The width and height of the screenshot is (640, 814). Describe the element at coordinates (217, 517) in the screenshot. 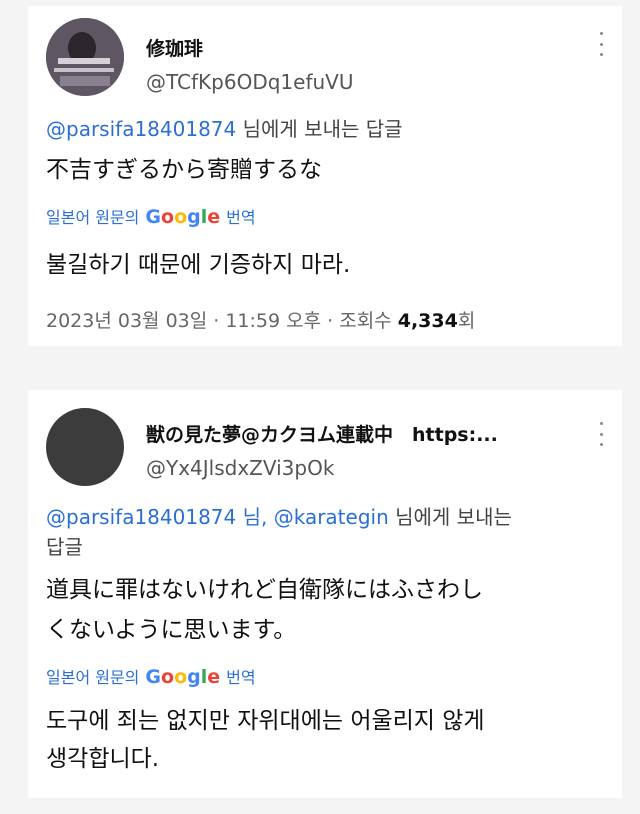

I see `mention-link: @parsifa18401874 님, @karategin` at that location.